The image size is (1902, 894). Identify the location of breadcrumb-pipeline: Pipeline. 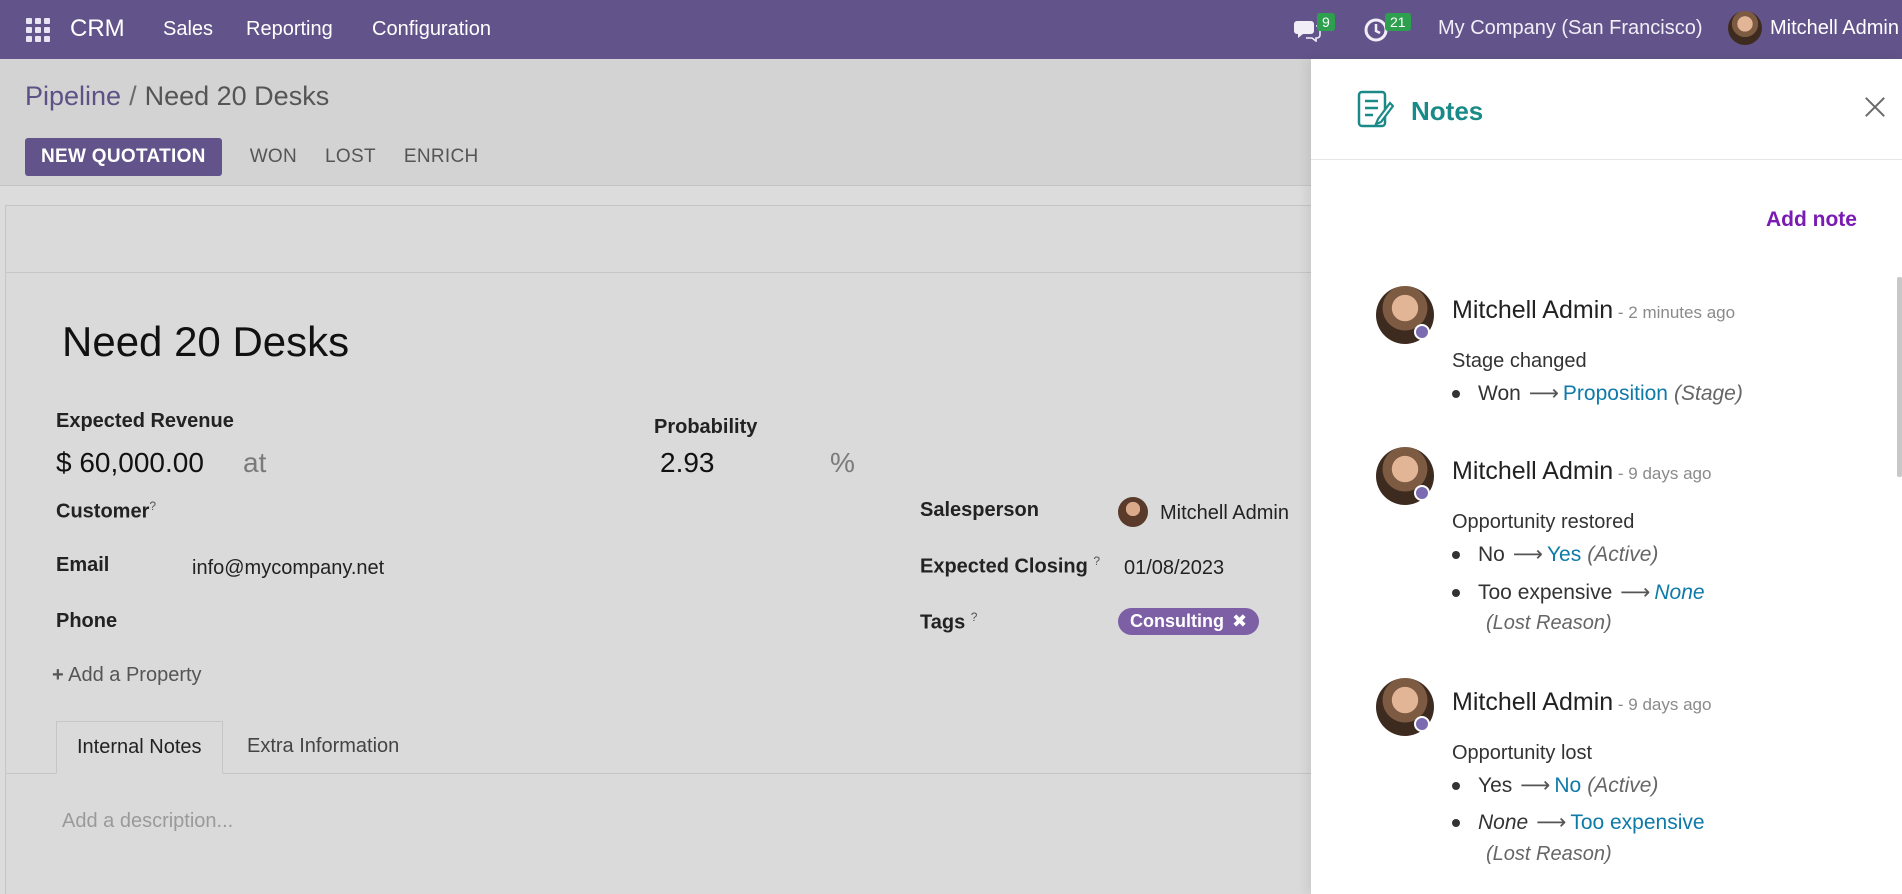
(73, 96).